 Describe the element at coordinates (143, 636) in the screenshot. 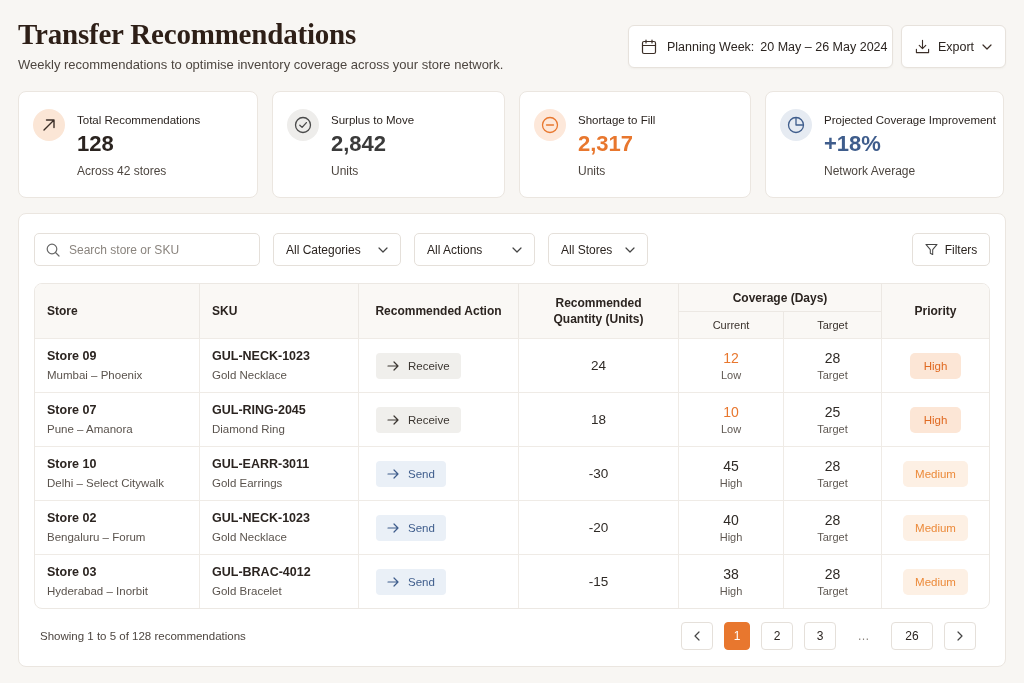

I see `pagination-summary: Showing 1 to 5 of 128 recommendations` at that location.